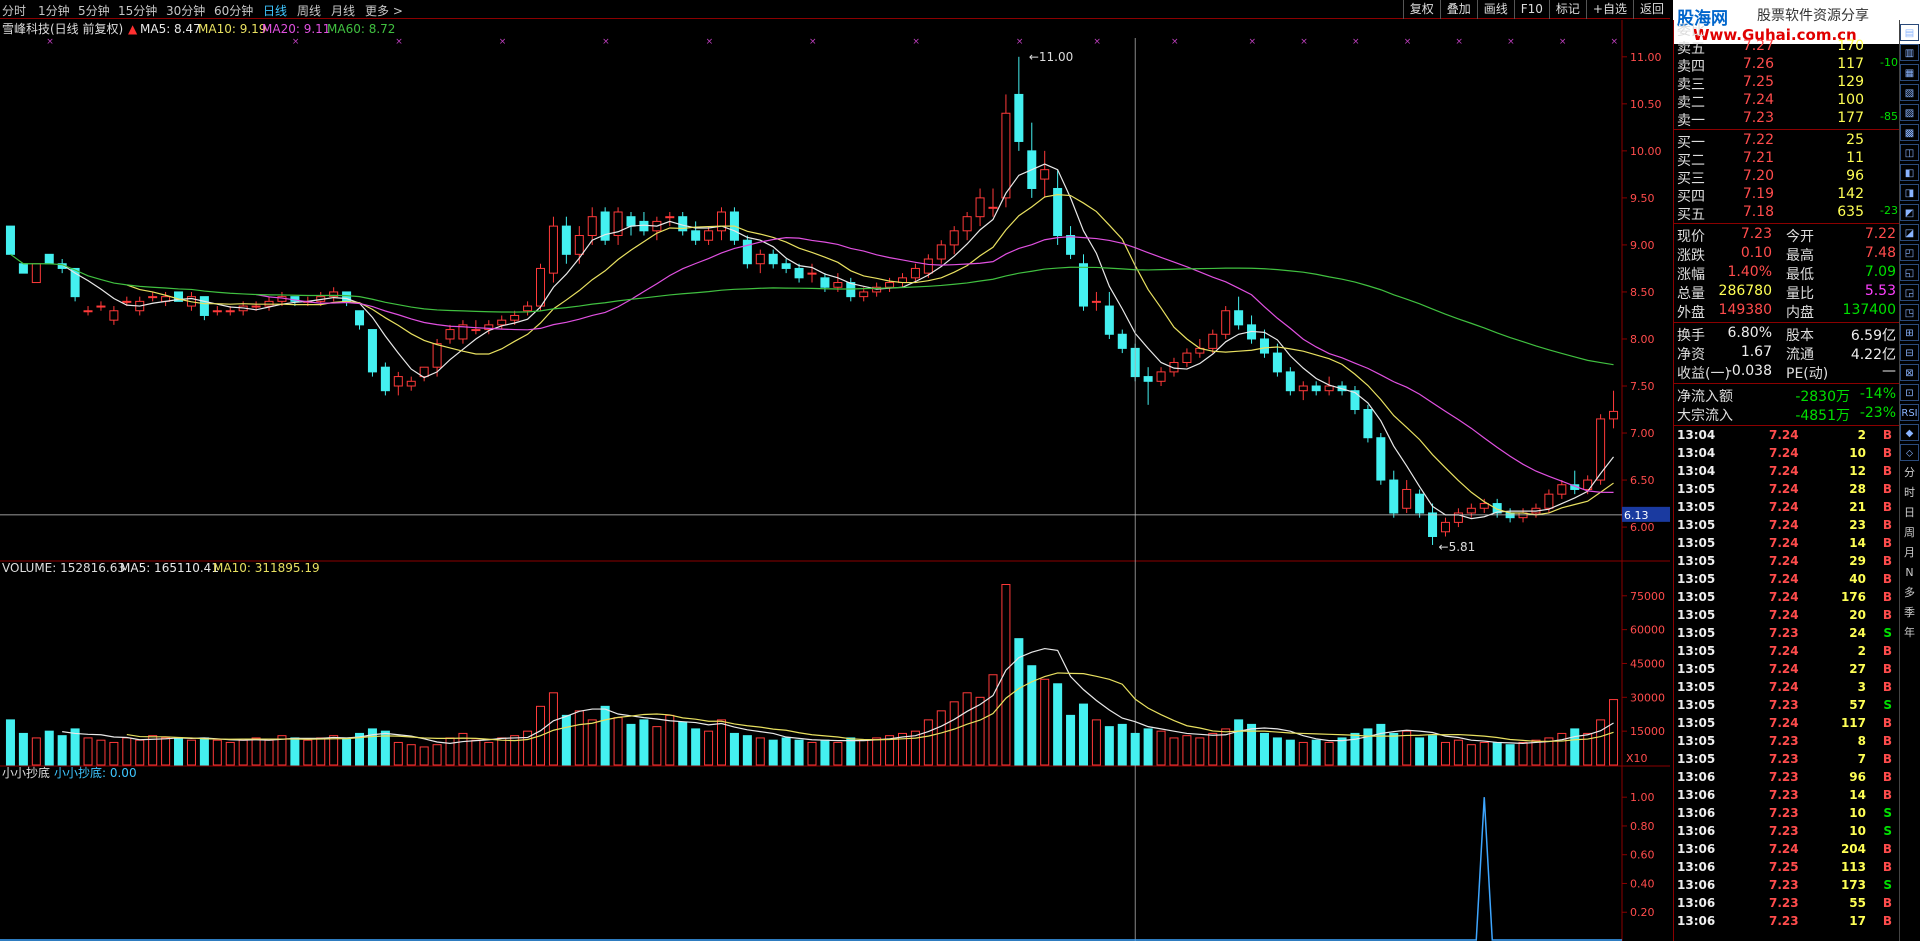 Image resolution: width=1920 pixels, height=941 pixels. Describe the element at coordinates (1609, 9) in the screenshot. I see `toolbar-button-5: +自选` at that location.